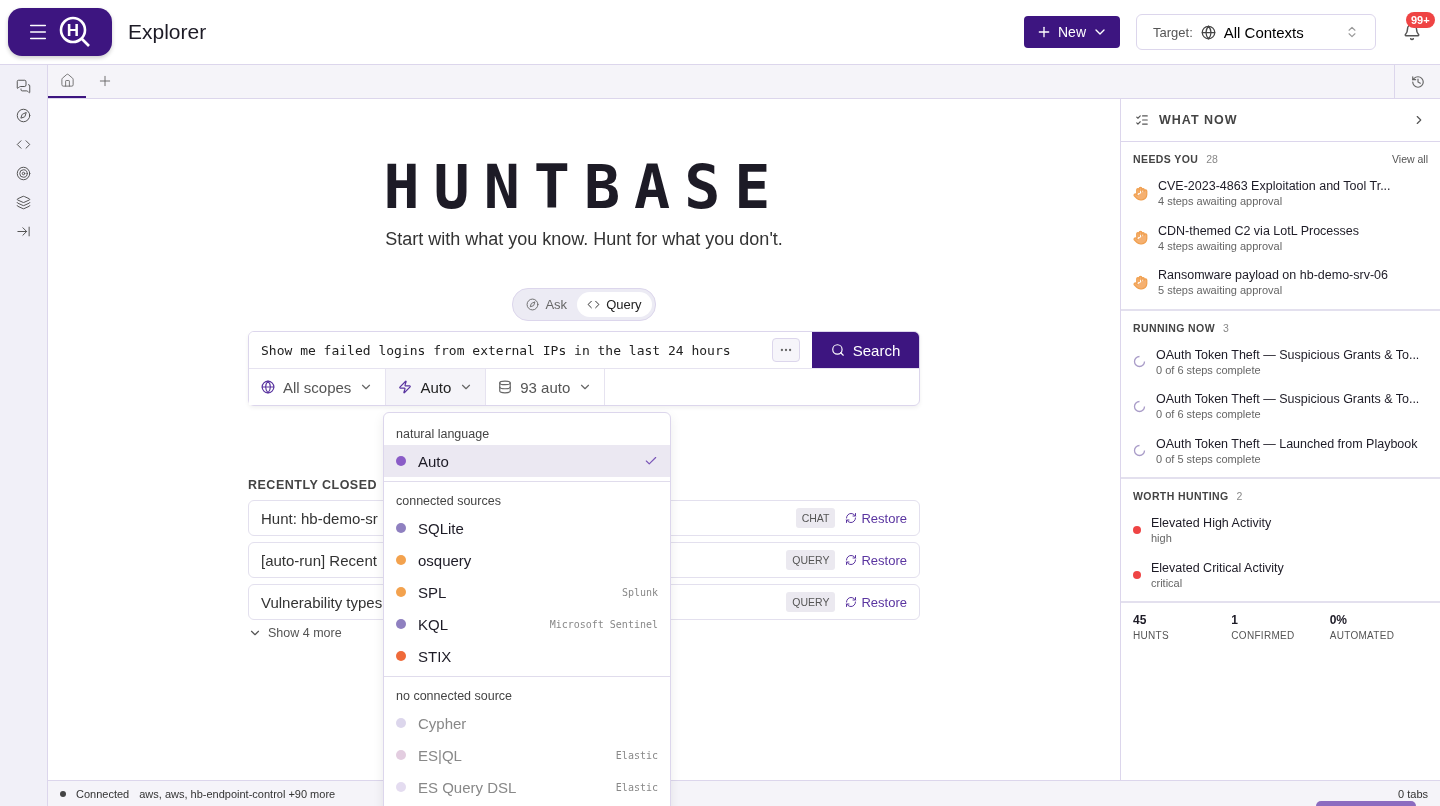  What do you see at coordinates (547, 304) in the screenshot?
I see `mode-option: Ask` at bounding box center [547, 304].